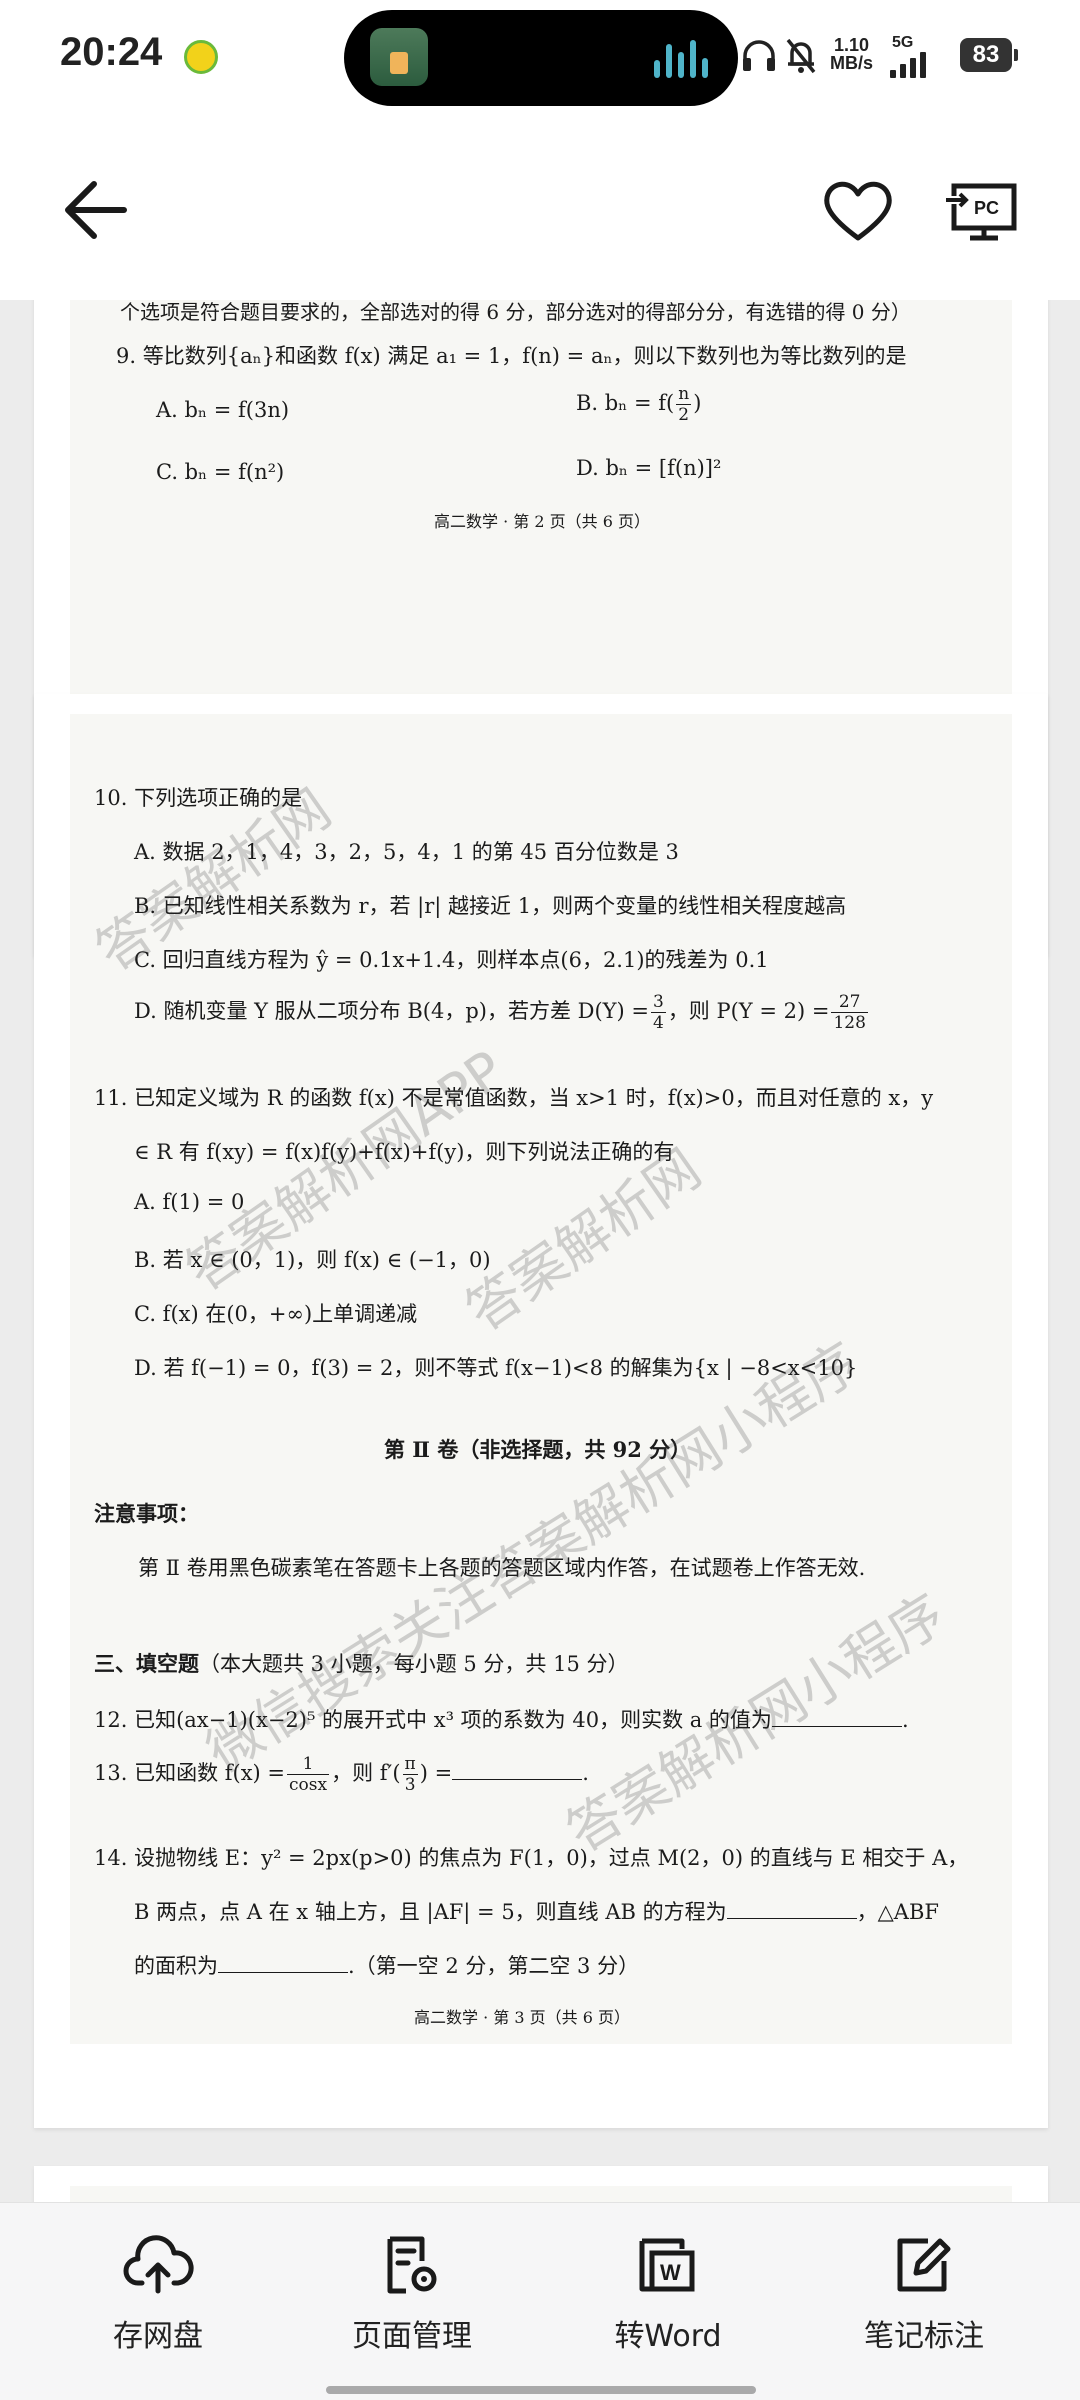 The height and width of the screenshot is (2400, 1080). Describe the element at coordinates (897, 1912) in the screenshot. I see `q14-l2-tail: ，△ABF` at that location.